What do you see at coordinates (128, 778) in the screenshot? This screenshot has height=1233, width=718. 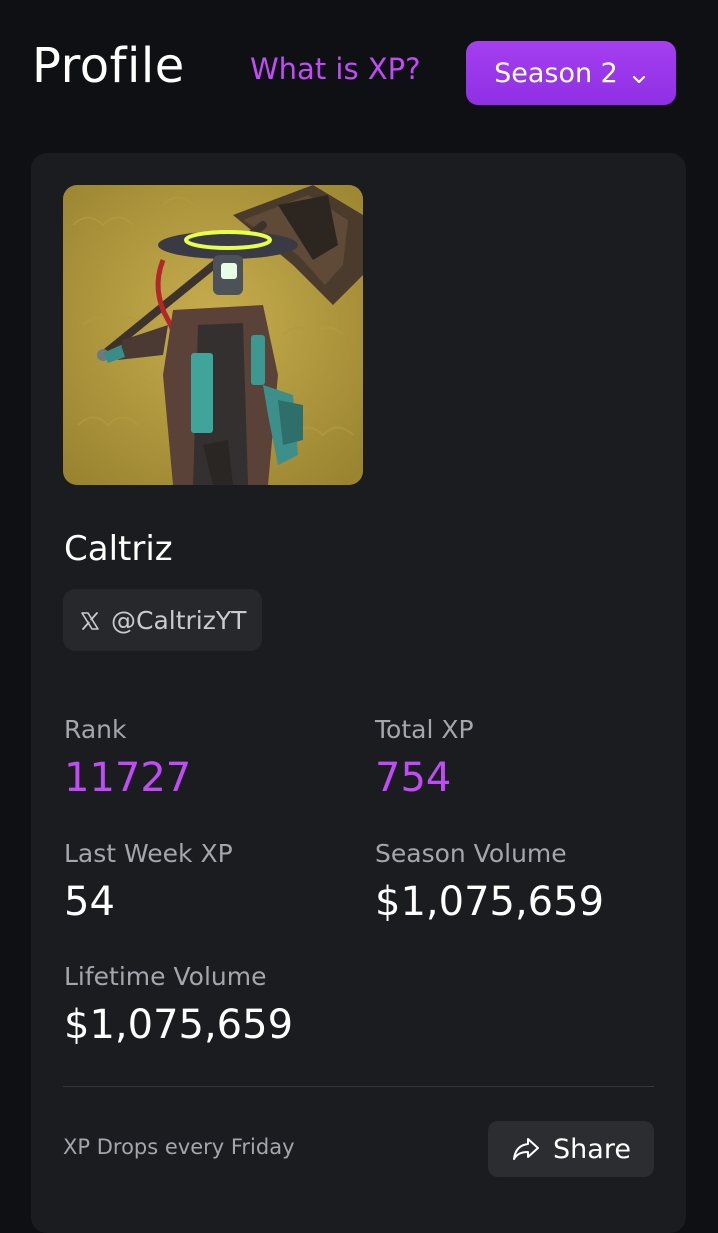 I see `rank-value: 11727` at bounding box center [128, 778].